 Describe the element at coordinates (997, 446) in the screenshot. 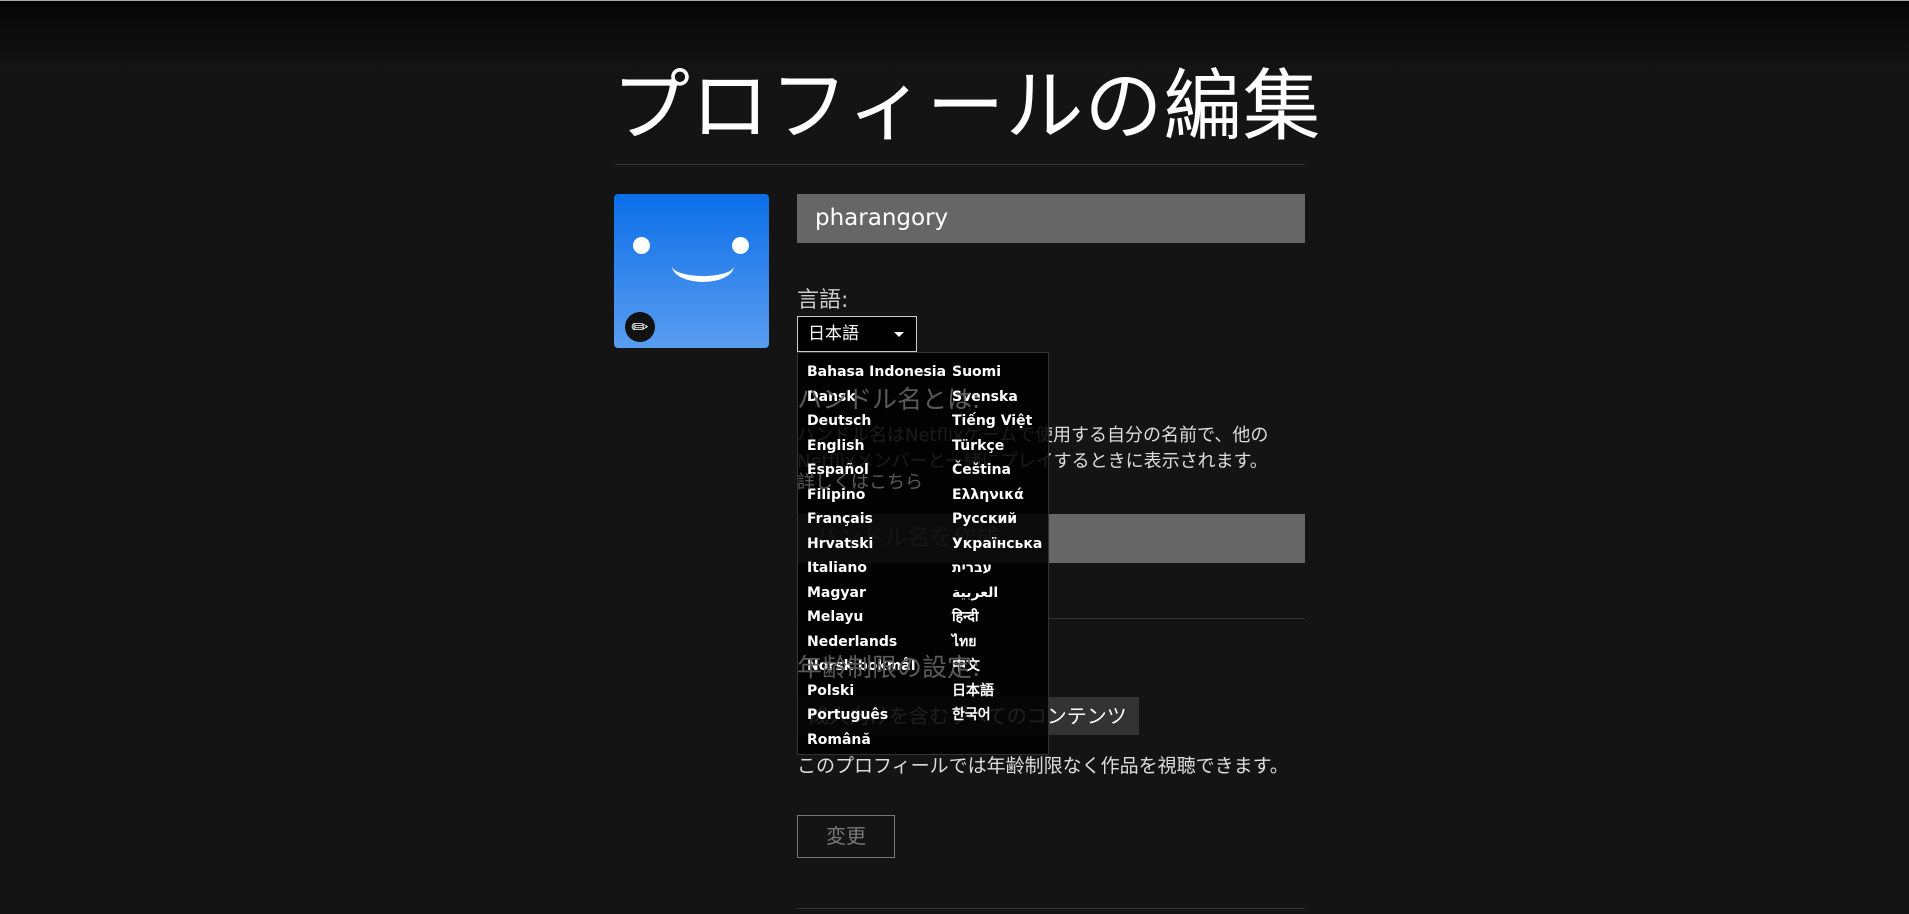

I see `language-option: Türkçe` at that location.